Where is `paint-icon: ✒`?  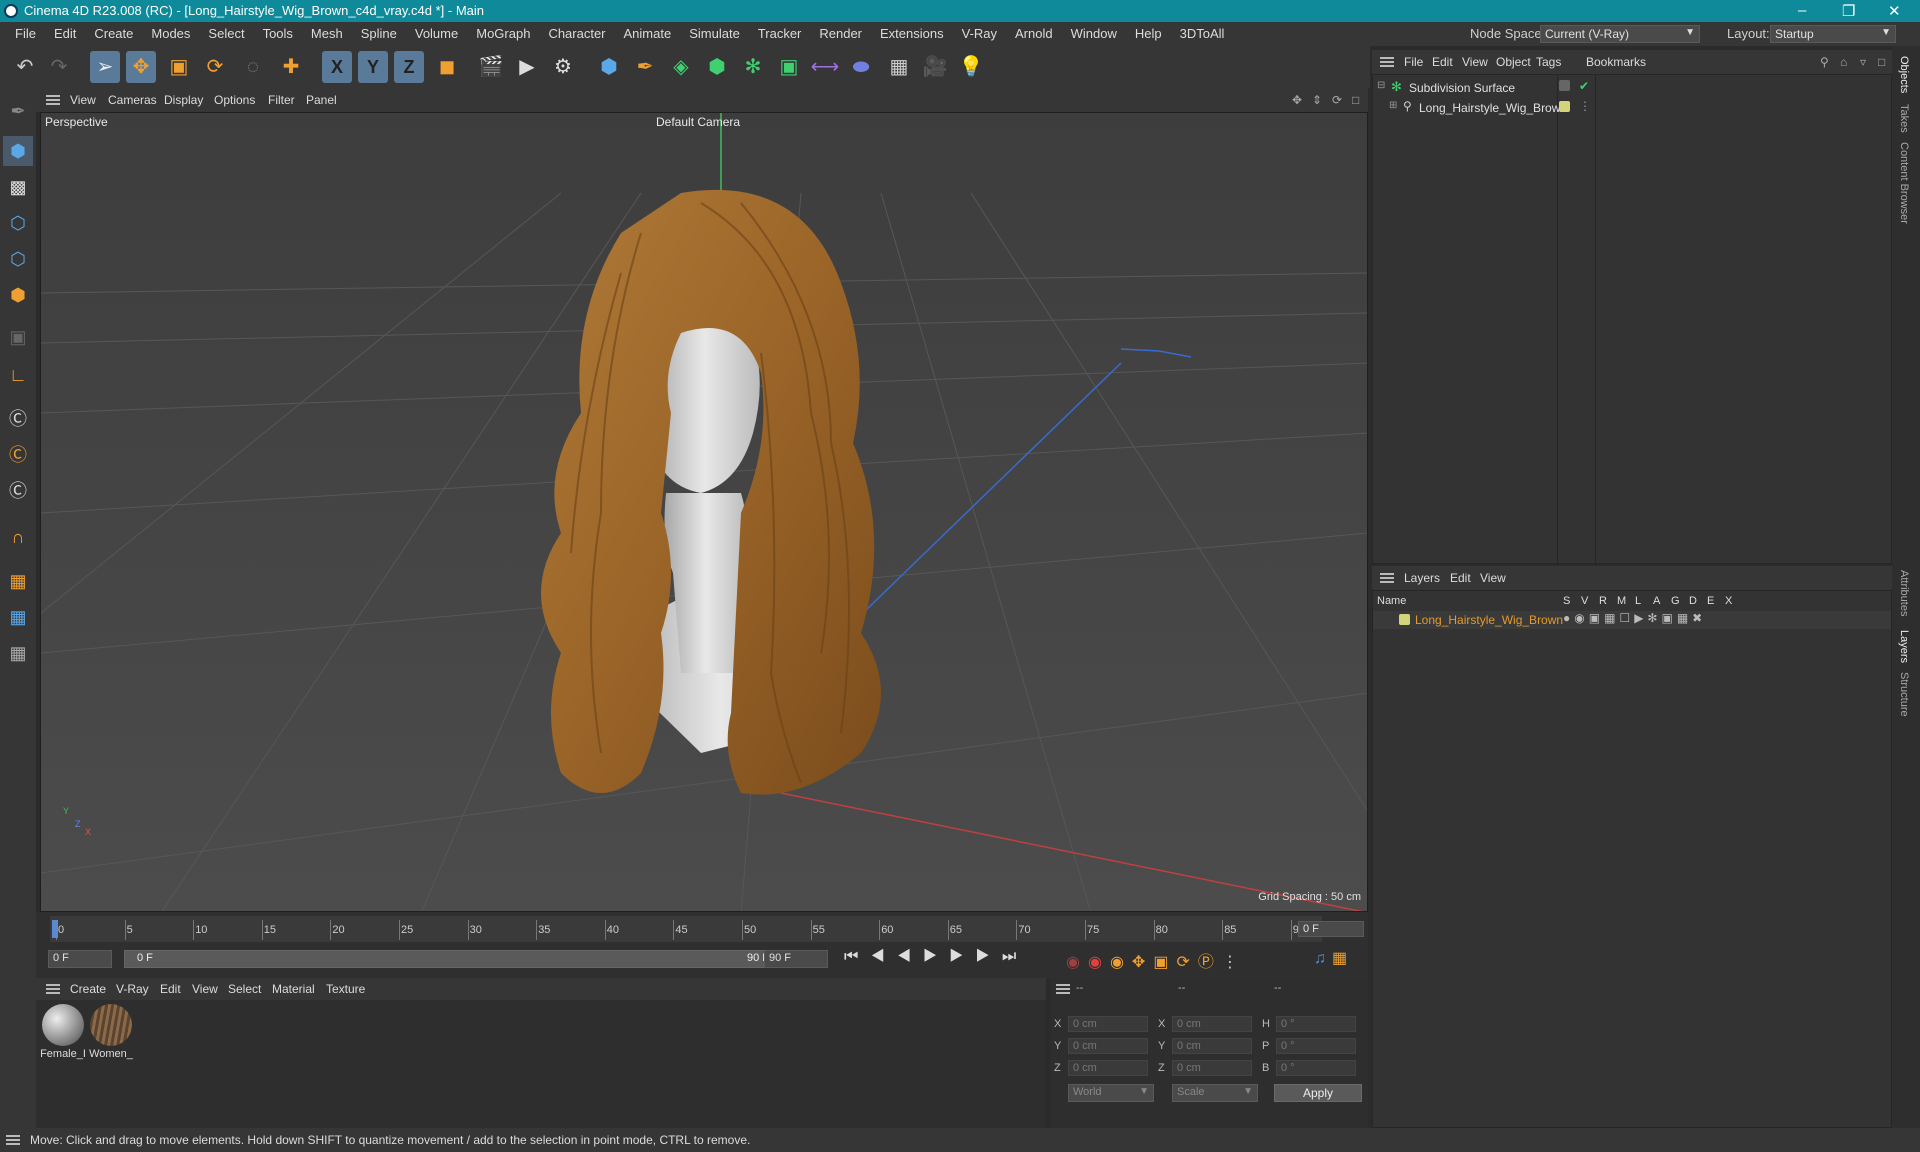 paint-icon: ✒ is located at coordinates (18, 111).